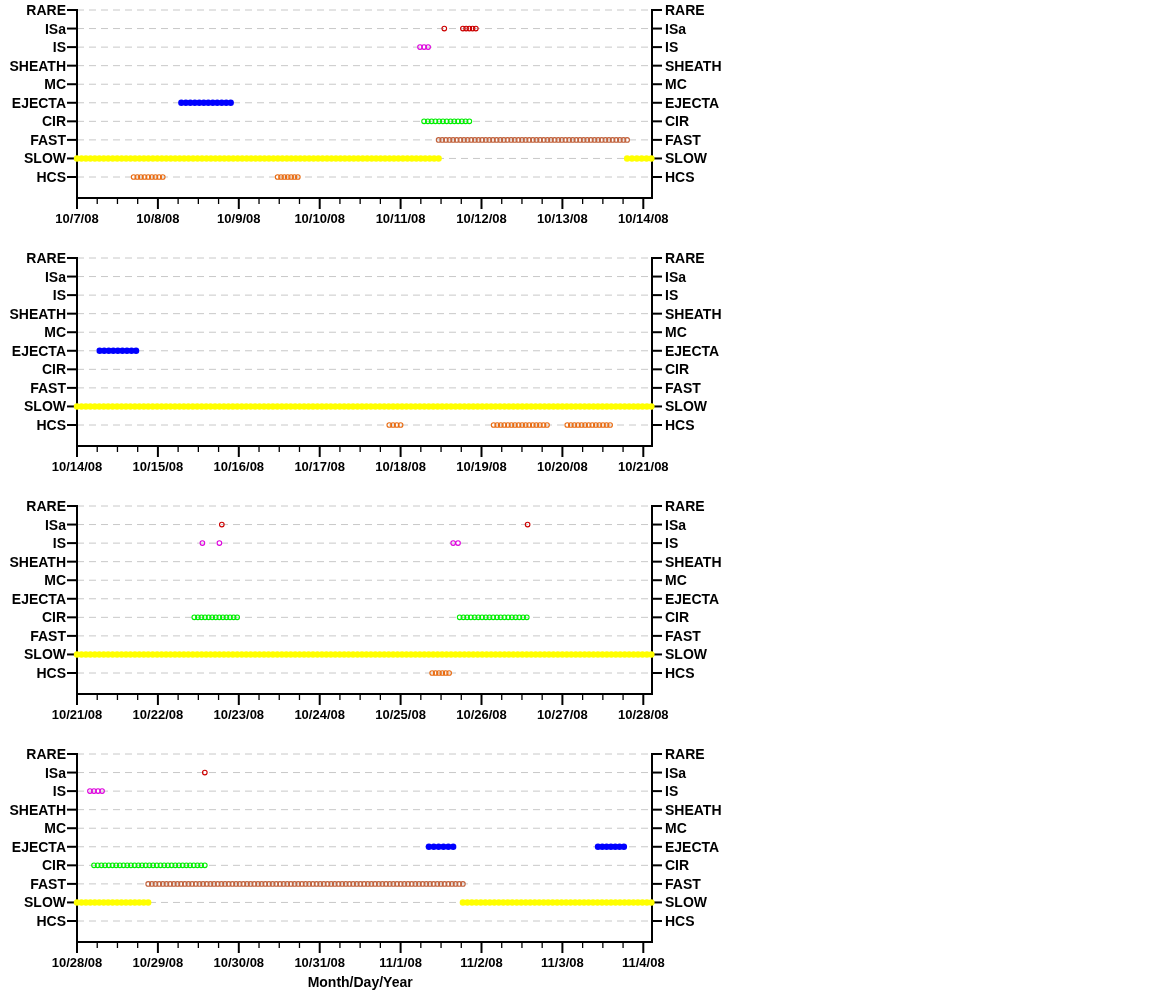  Describe the element at coordinates (319, 466) in the screenshot. I see `date-label: 10/17/08` at that location.